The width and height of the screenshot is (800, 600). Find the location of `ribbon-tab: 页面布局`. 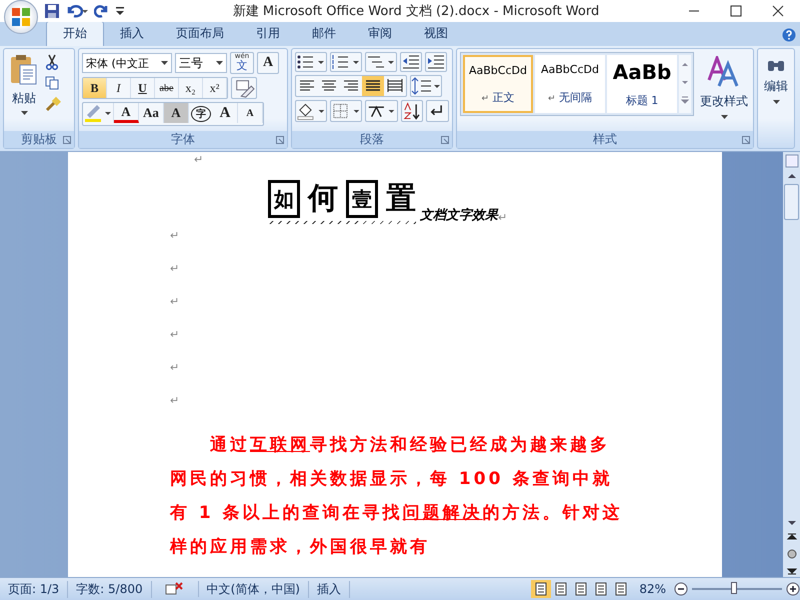

ribbon-tab: 页面布局 is located at coordinates (200, 34).